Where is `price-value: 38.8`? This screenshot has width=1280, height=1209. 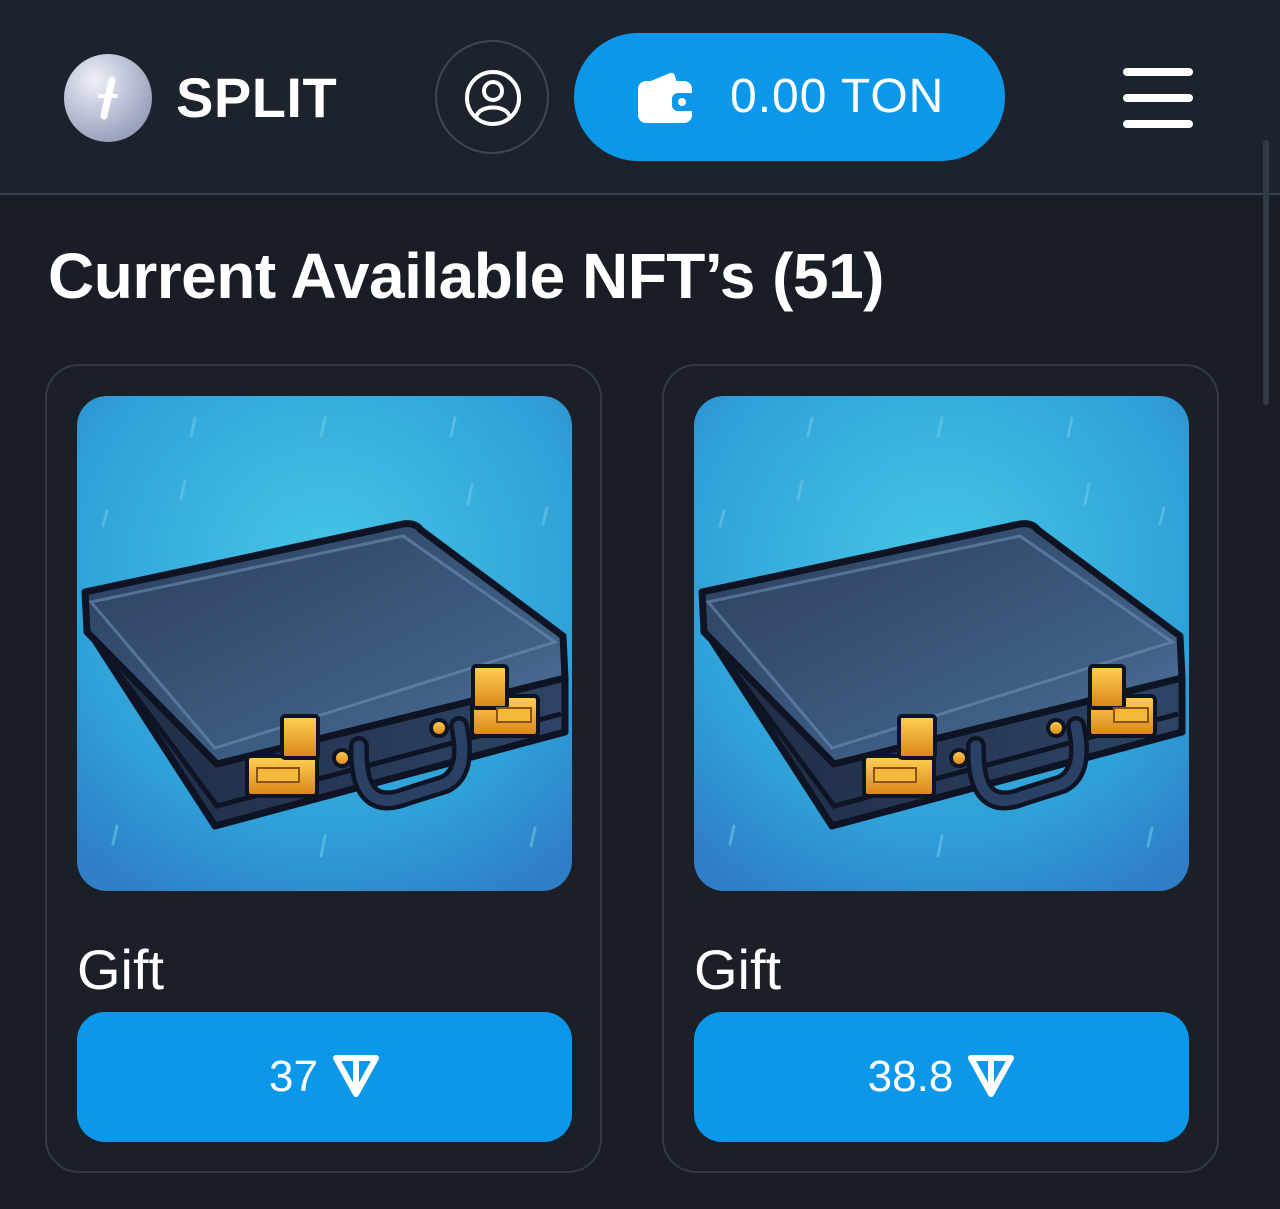 price-value: 38.8 is located at coordinates (910, 1076).